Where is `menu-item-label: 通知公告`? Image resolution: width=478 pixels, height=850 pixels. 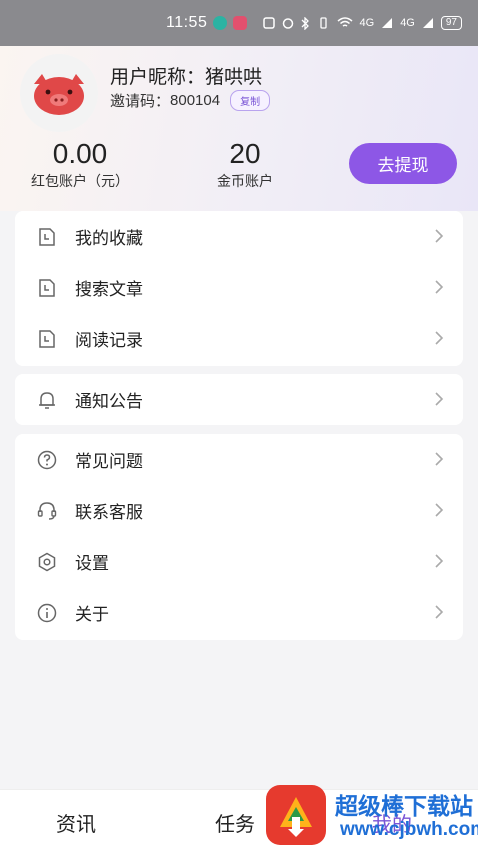
menu-item-label: 通知公告 is located at coordinates (109, 401).